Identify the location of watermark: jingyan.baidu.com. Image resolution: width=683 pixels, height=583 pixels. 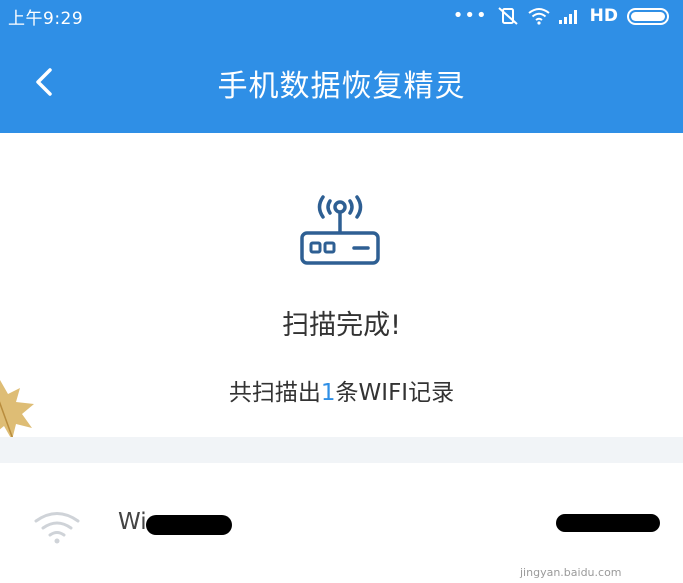
(571, 572).